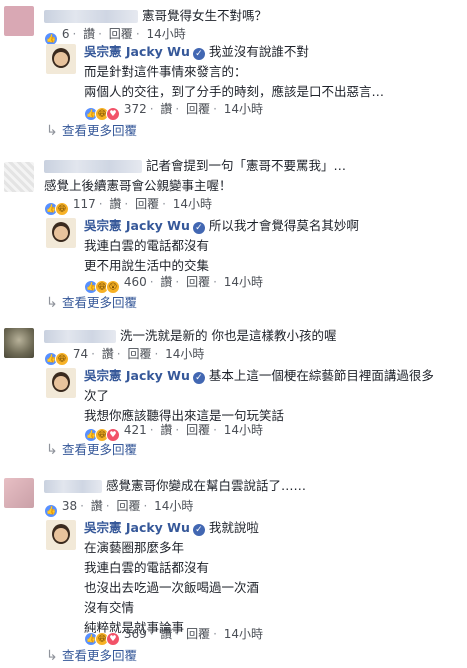  Describe the element at coordinates (172, 587) in the screenshot. I see `reply-text: 也沒出去吃過一次飯喝過一次酒` at that location.